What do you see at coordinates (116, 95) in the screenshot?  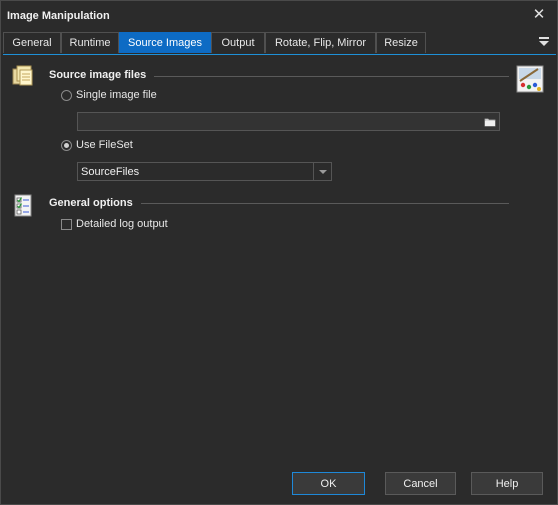 I see `single-image-label: Single image file` at bounding box center [116, 95].